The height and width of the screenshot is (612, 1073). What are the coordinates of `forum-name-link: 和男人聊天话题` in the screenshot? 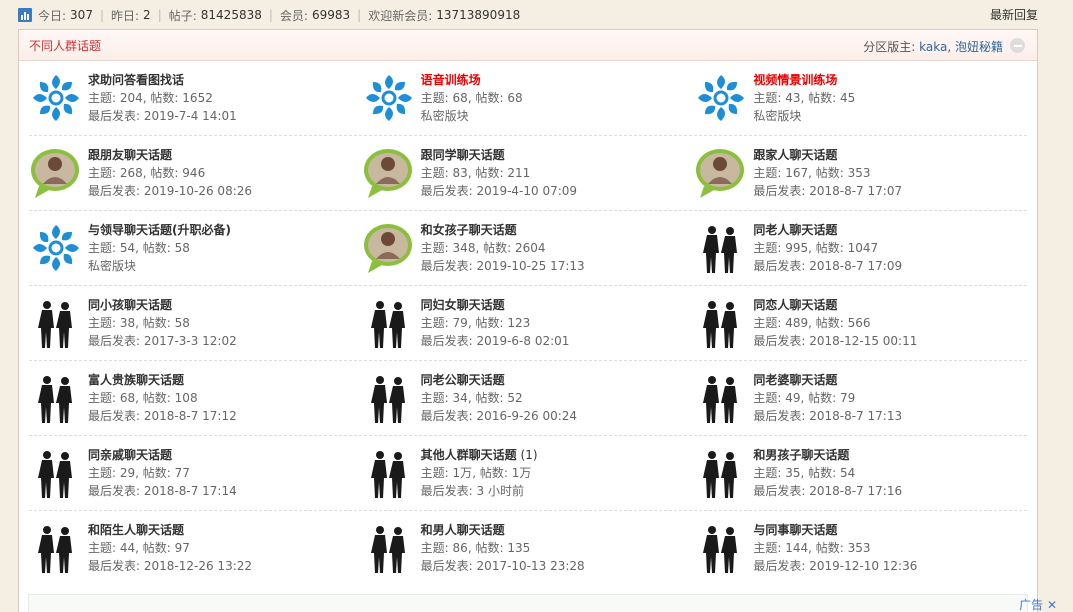 It's located at (463, 530).